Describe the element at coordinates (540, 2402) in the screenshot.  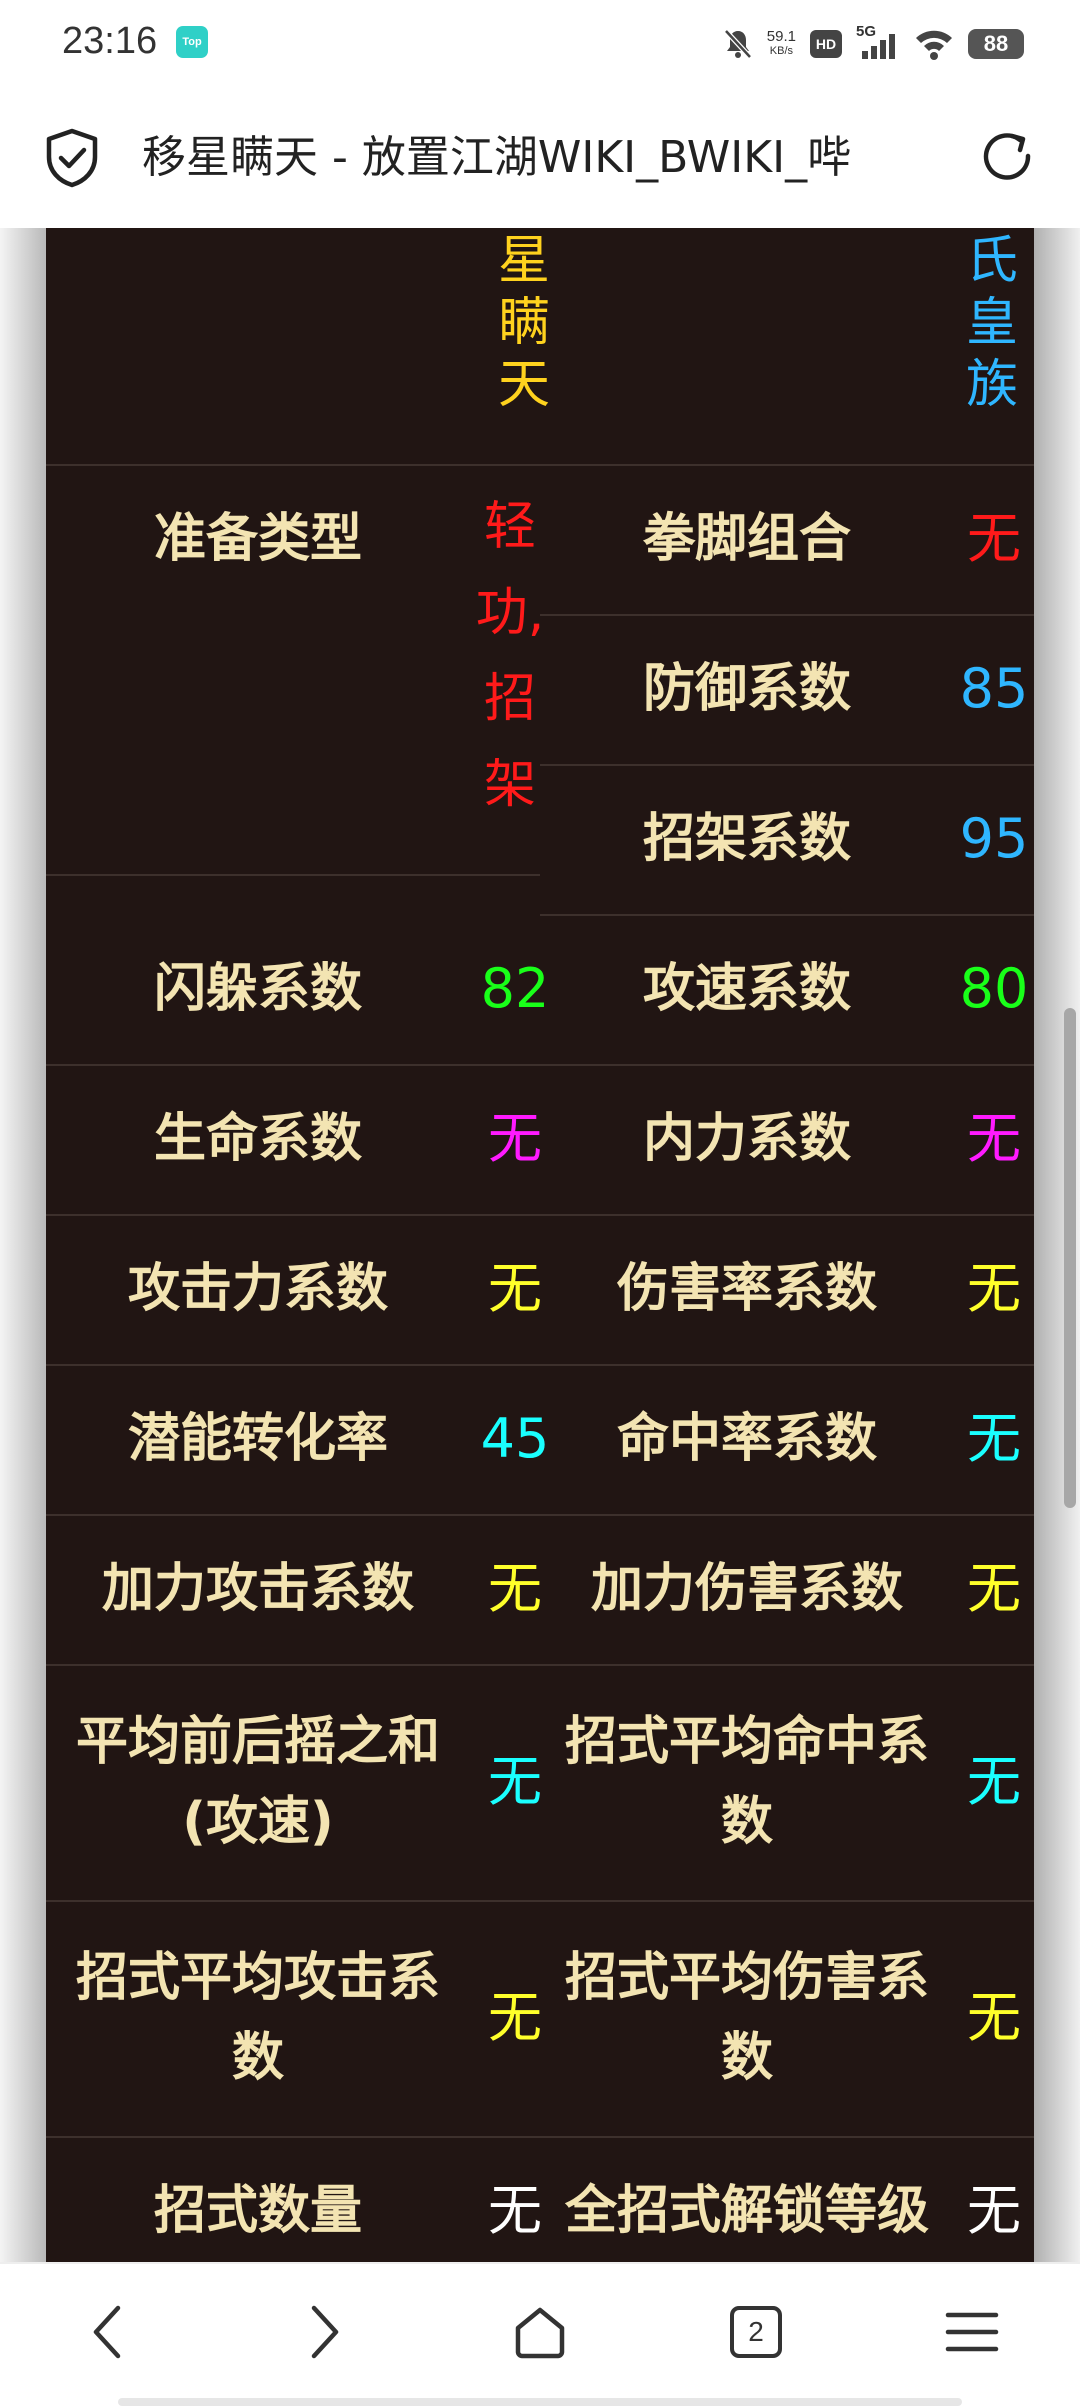
I see `gesture-bar` at that location.